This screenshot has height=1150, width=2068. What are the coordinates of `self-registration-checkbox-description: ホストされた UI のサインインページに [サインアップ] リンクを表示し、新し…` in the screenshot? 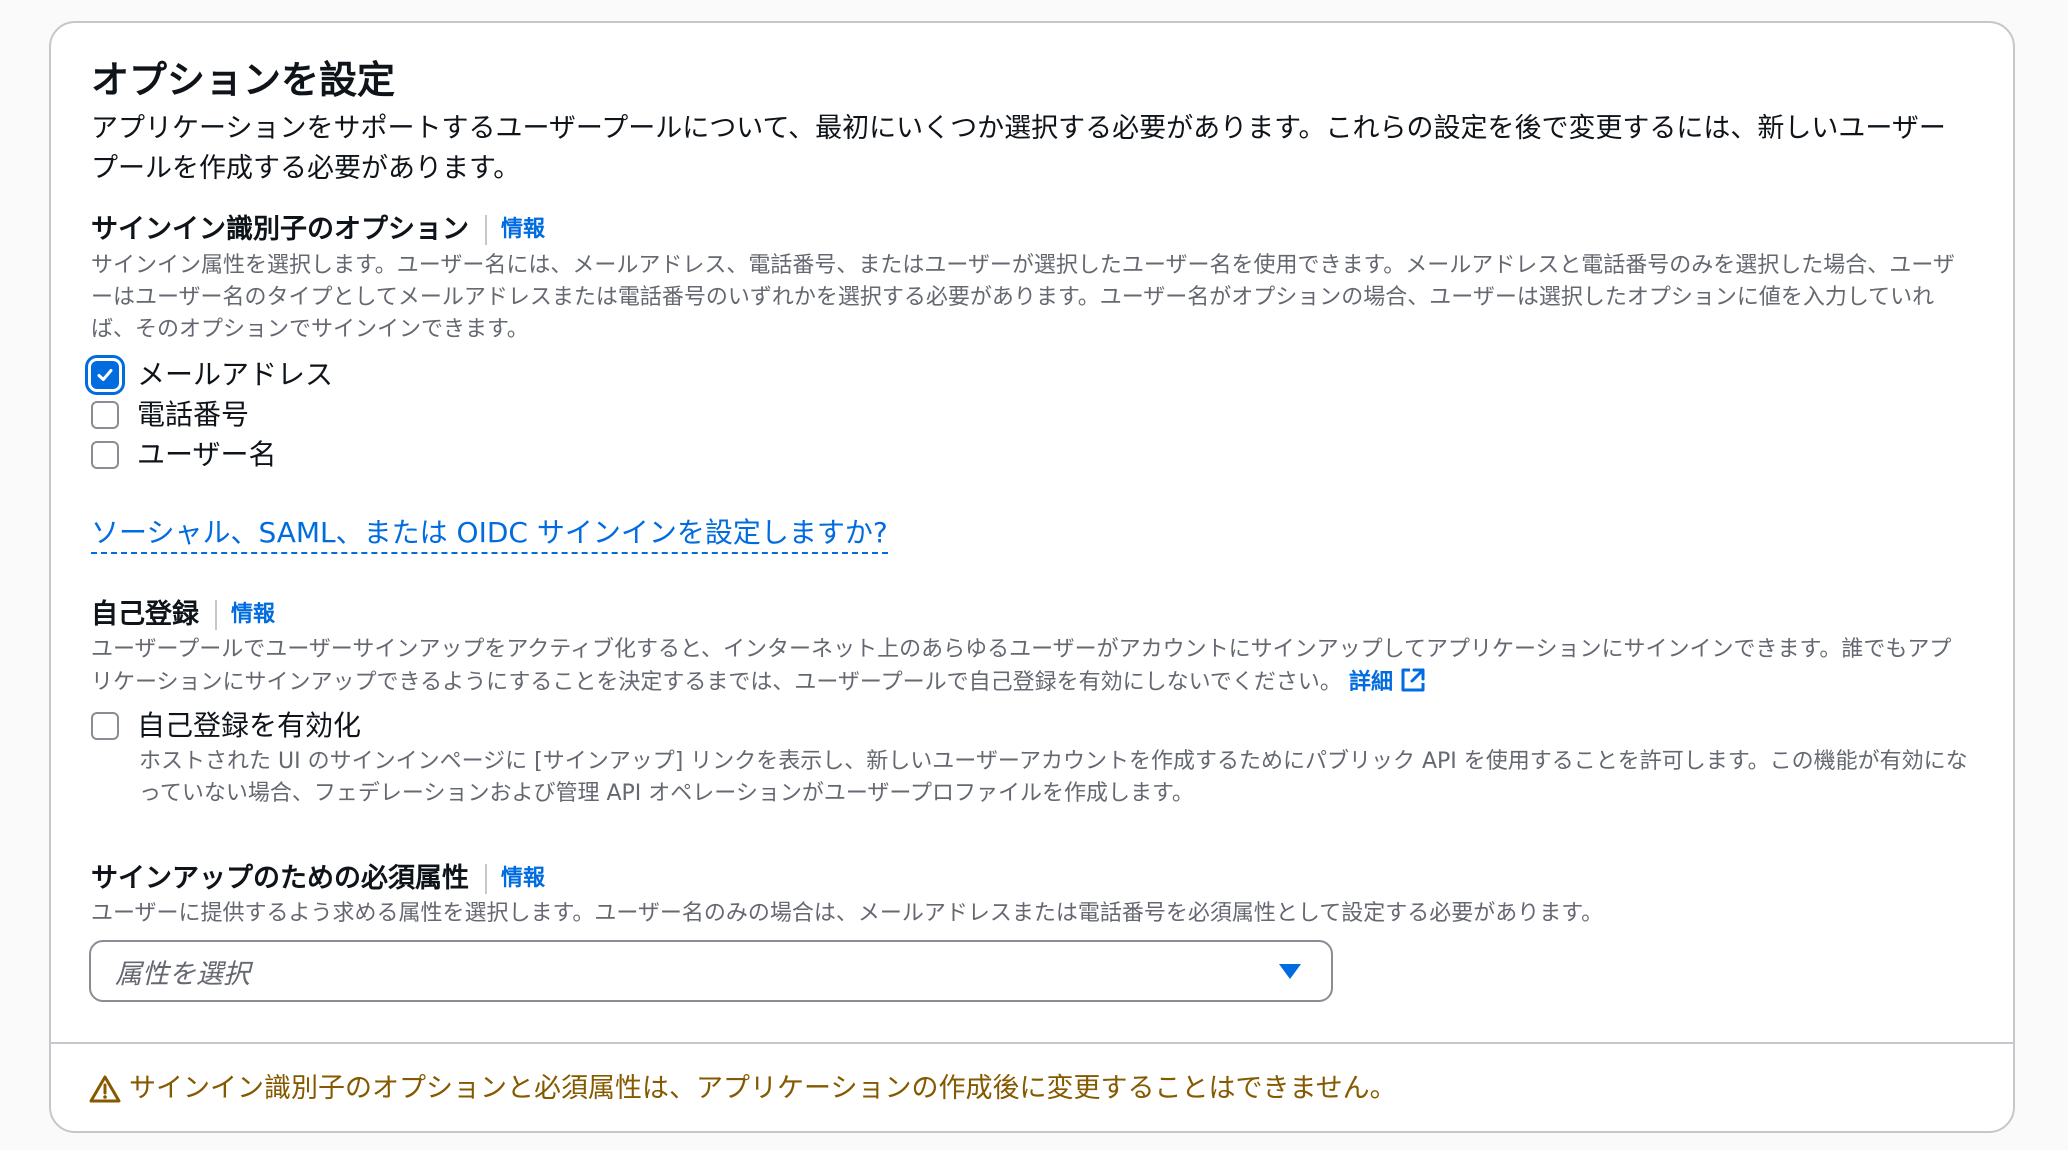 It's located at (1053, 777).